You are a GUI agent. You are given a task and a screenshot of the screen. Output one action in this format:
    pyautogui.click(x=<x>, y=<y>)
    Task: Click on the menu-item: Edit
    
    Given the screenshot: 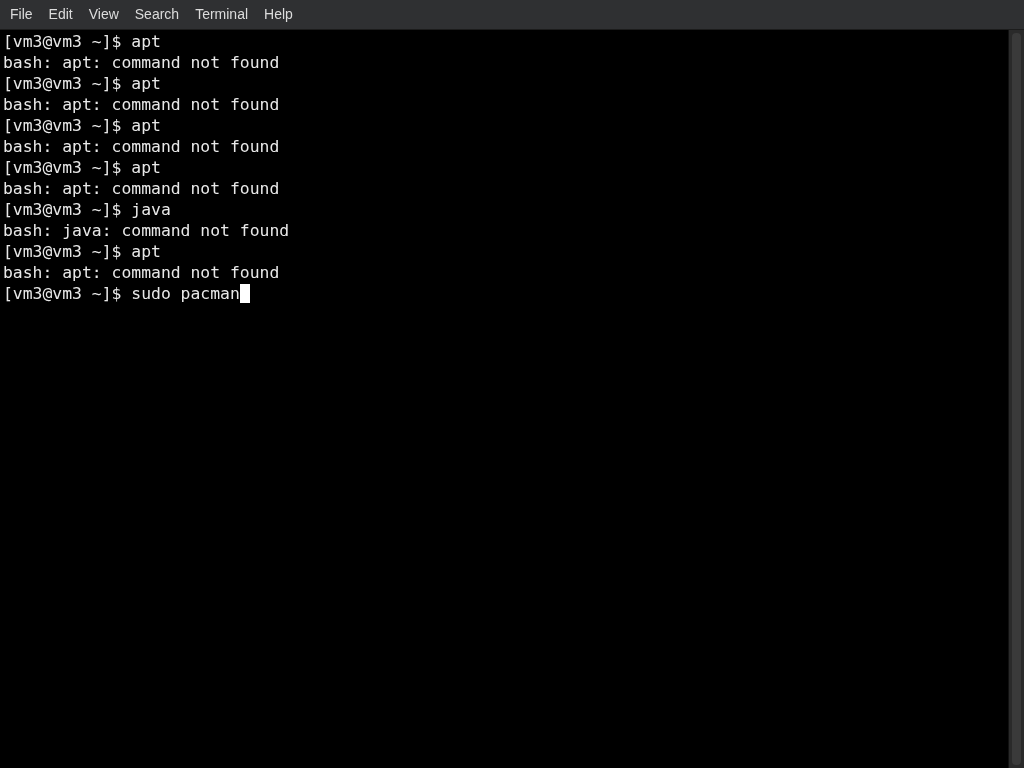 What is the action you would take?
    pyautogui.click(x=60, y=14)
    